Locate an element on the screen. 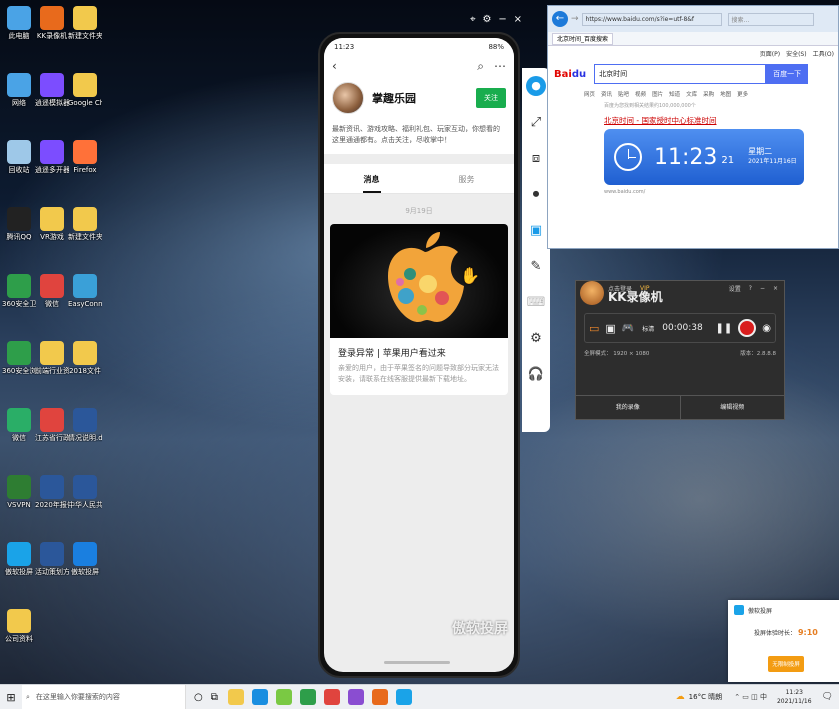 The image size is (839, 709). browser-tab: 北京时间_百度搜索 is located at coordinates (583, 38).